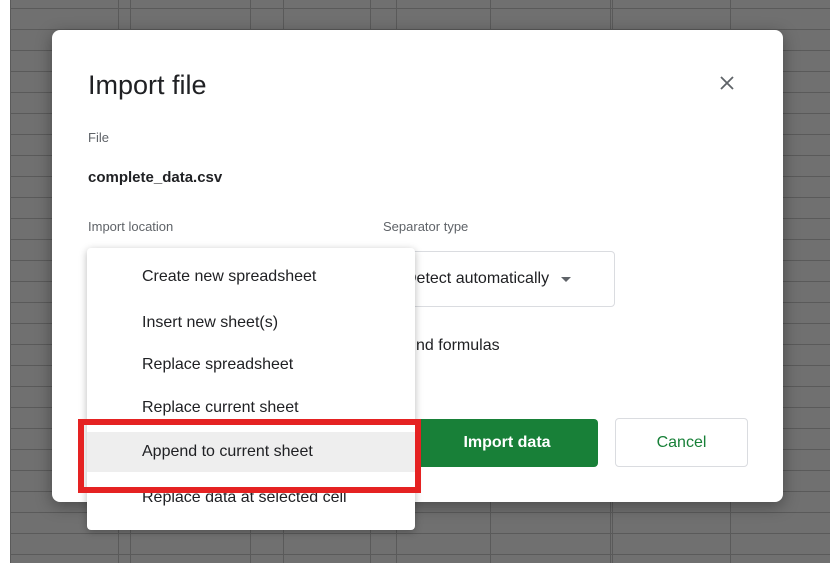 This screenshot has height=563, width=830. Describe the element at coordinates (155, 177) in the screenshot. I see `file-name: complete_data.csv` at that location.